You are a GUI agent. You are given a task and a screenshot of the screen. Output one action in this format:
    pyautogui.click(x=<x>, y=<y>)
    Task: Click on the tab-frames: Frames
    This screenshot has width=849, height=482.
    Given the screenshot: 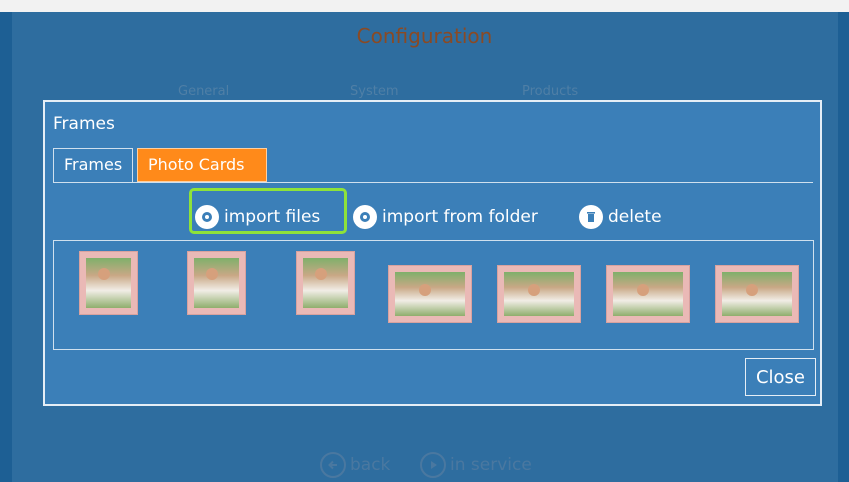 What is the action you would take?
    pyautogui.click(x=93, y=165)
    